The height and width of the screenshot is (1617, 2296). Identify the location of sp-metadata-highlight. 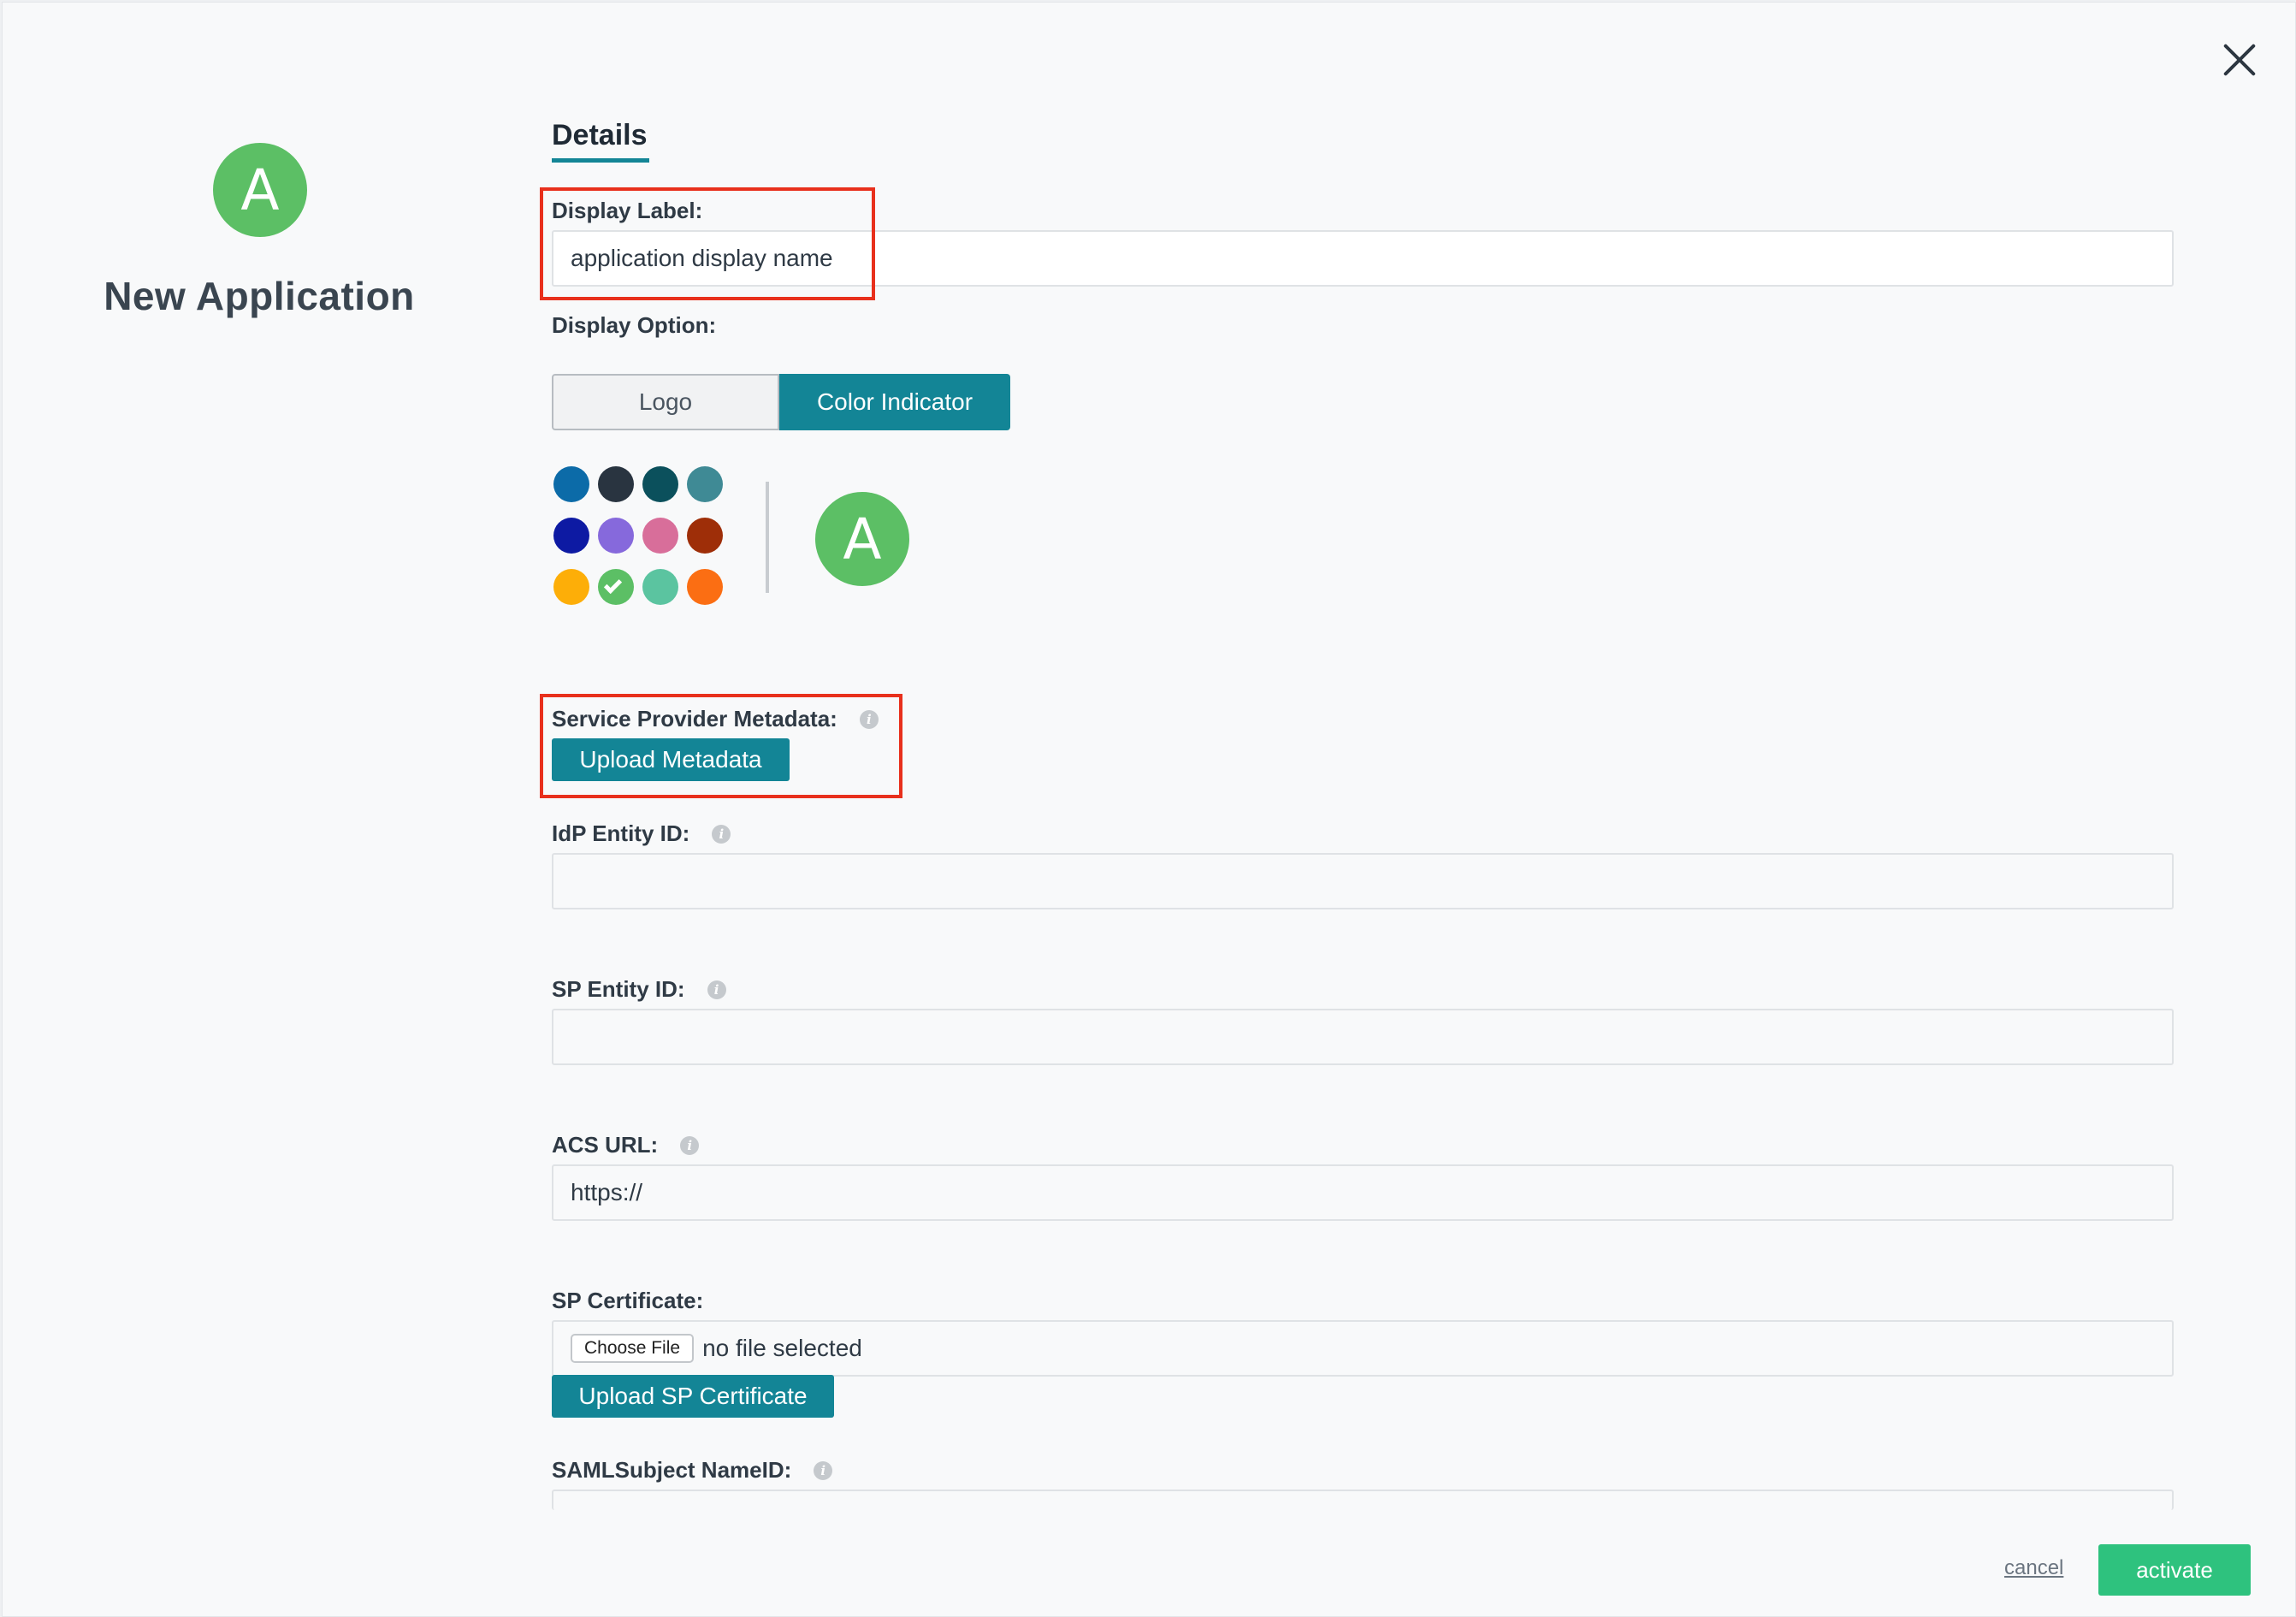
(721, 746).